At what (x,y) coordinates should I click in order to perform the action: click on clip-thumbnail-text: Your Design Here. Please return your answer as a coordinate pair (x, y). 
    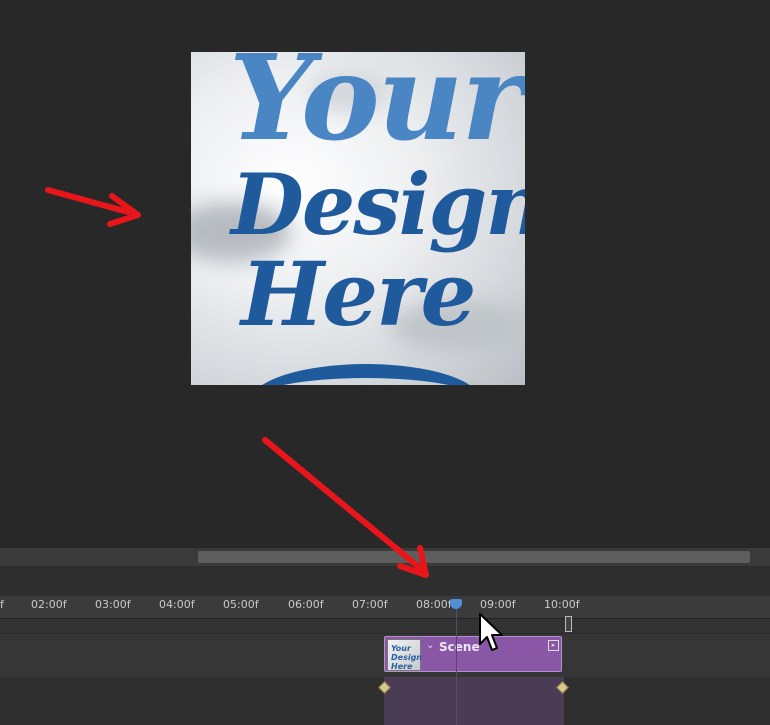
    Looking at the image, I should click on (406, 657).